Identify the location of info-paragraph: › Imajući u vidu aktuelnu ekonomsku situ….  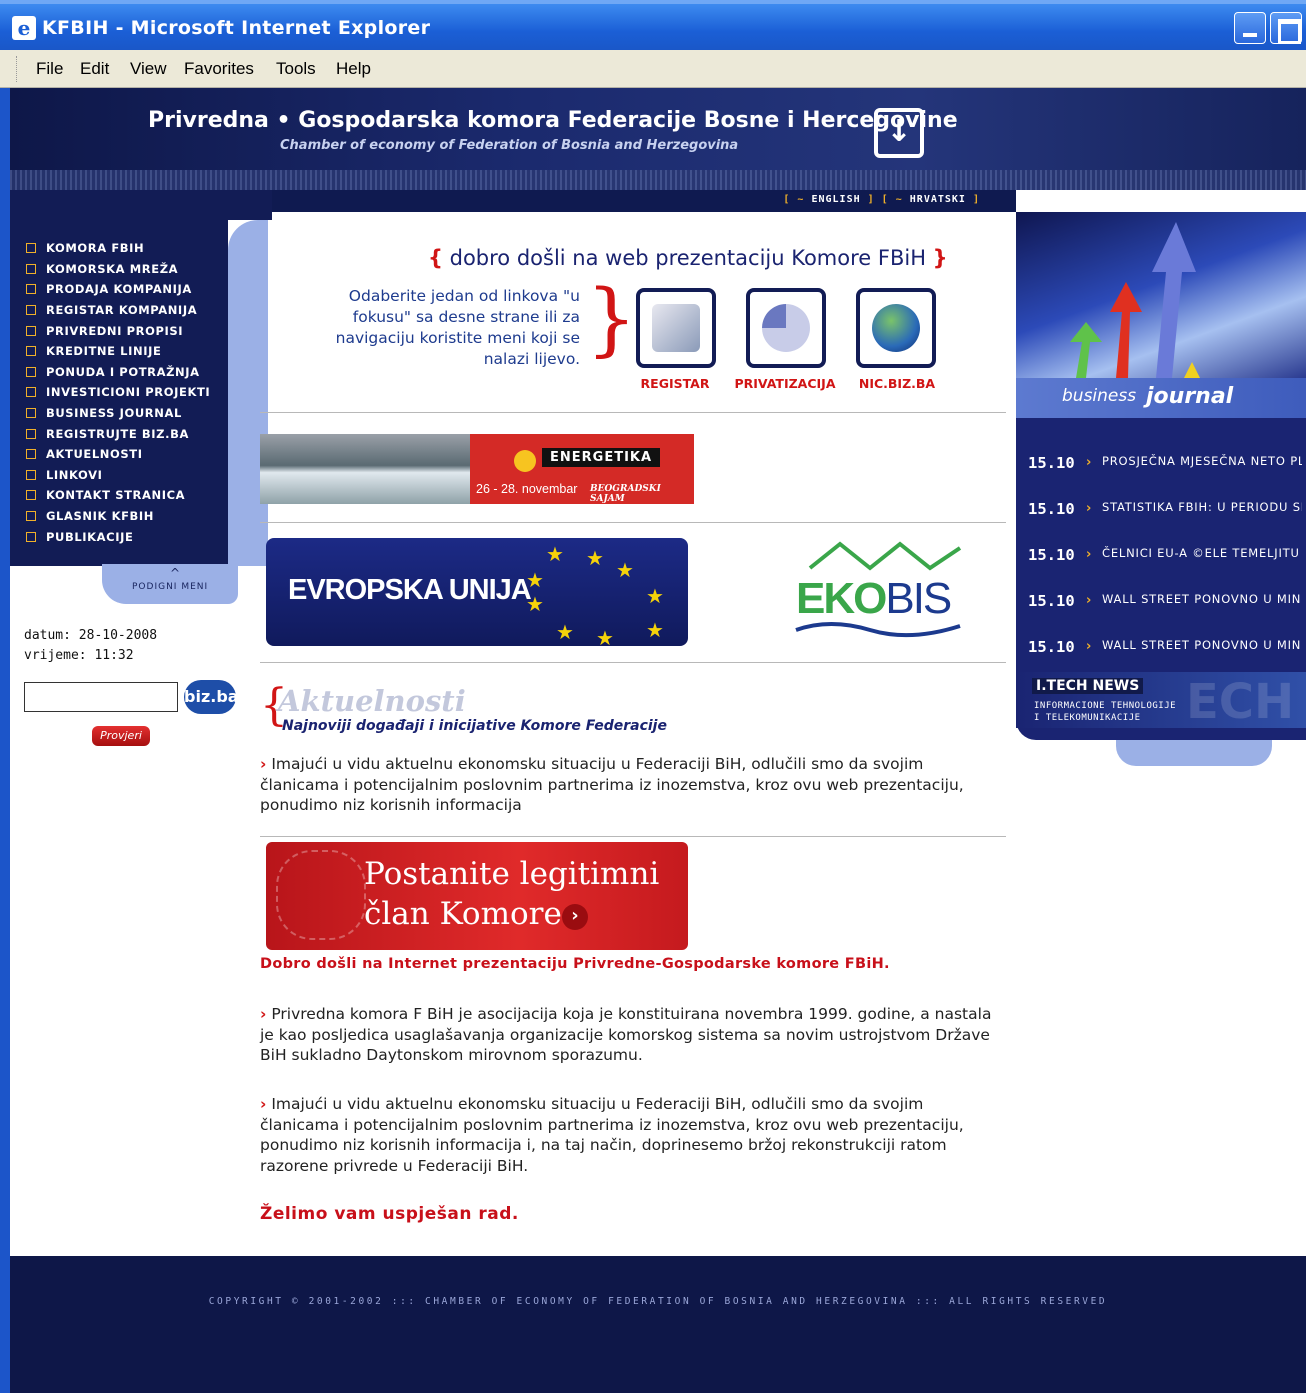
(612, 1135).